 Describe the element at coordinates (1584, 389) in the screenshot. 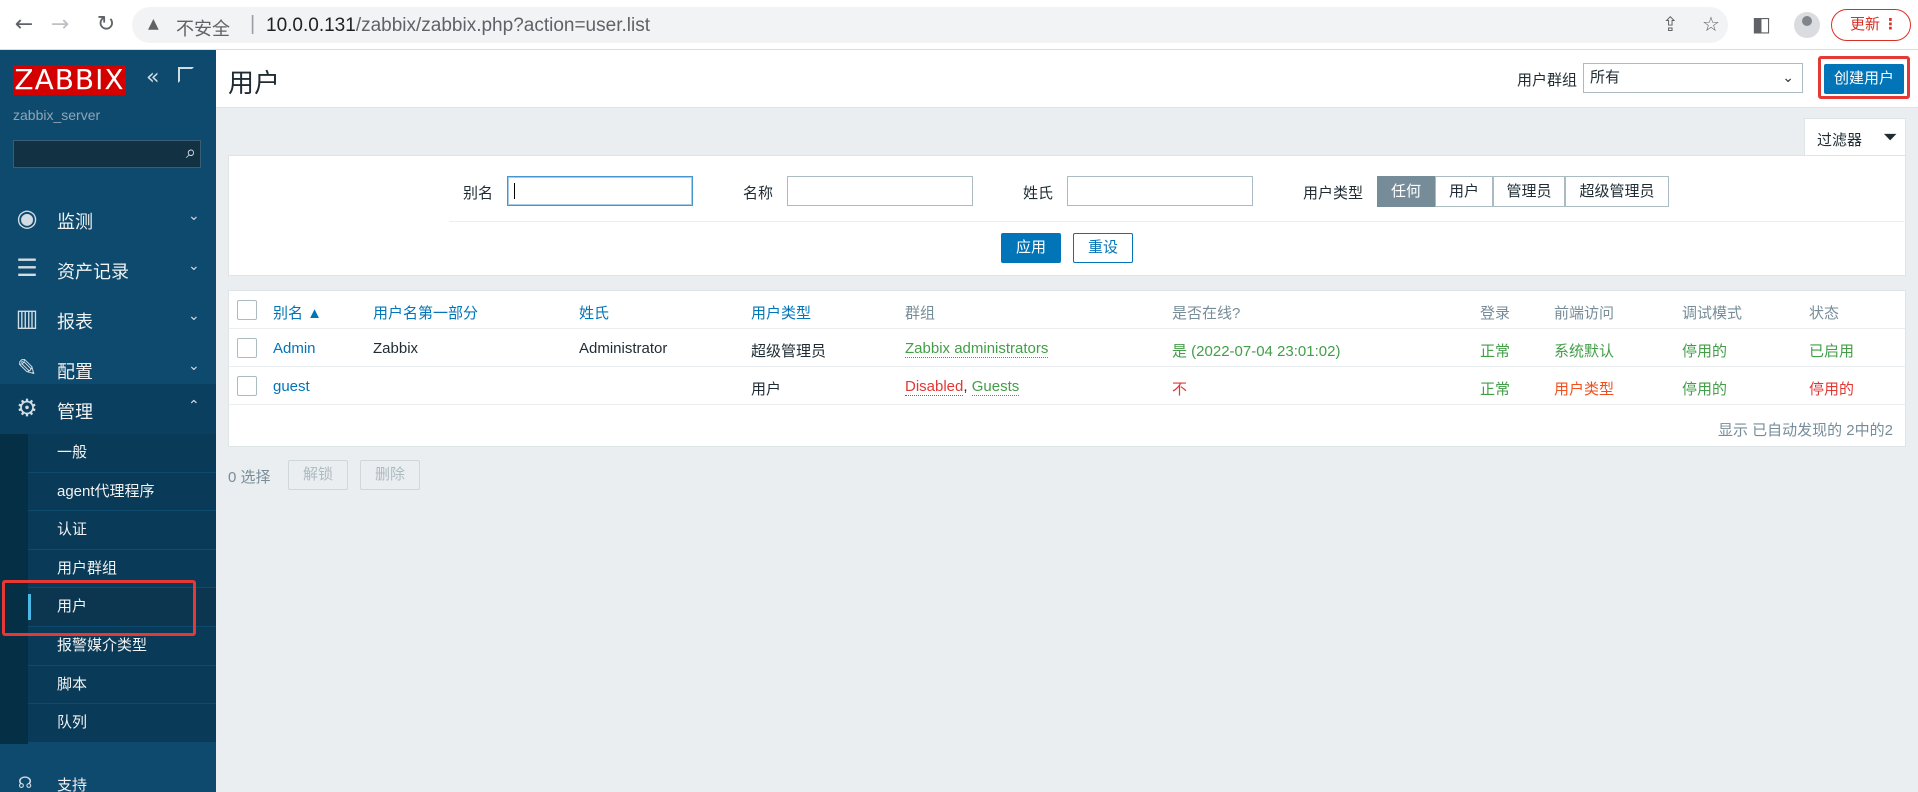

I see `user-frontend-access: 用户类型` at that location.